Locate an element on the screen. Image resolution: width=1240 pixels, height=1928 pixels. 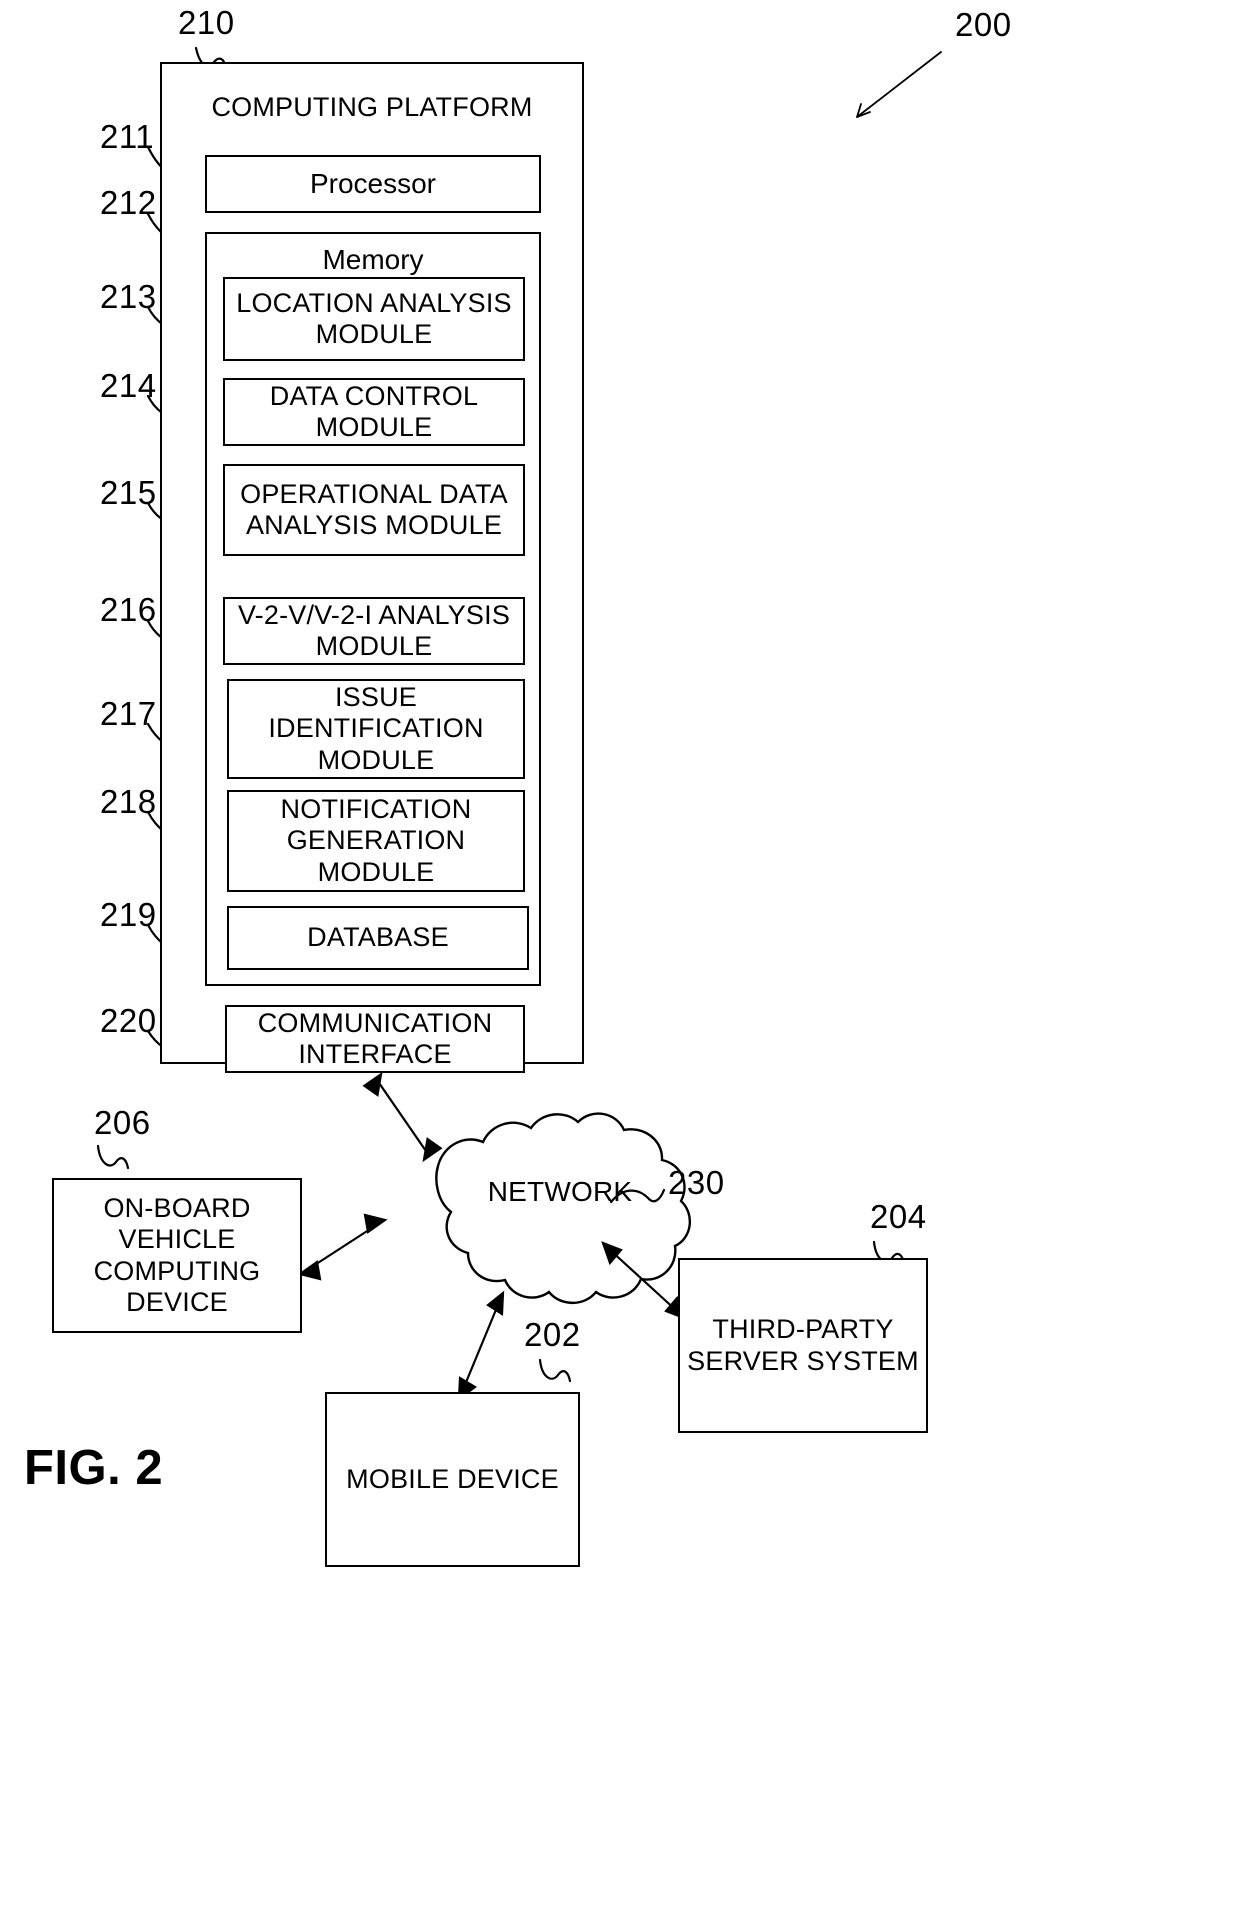
ref-219: 219 is located at coordinates (128, 914).